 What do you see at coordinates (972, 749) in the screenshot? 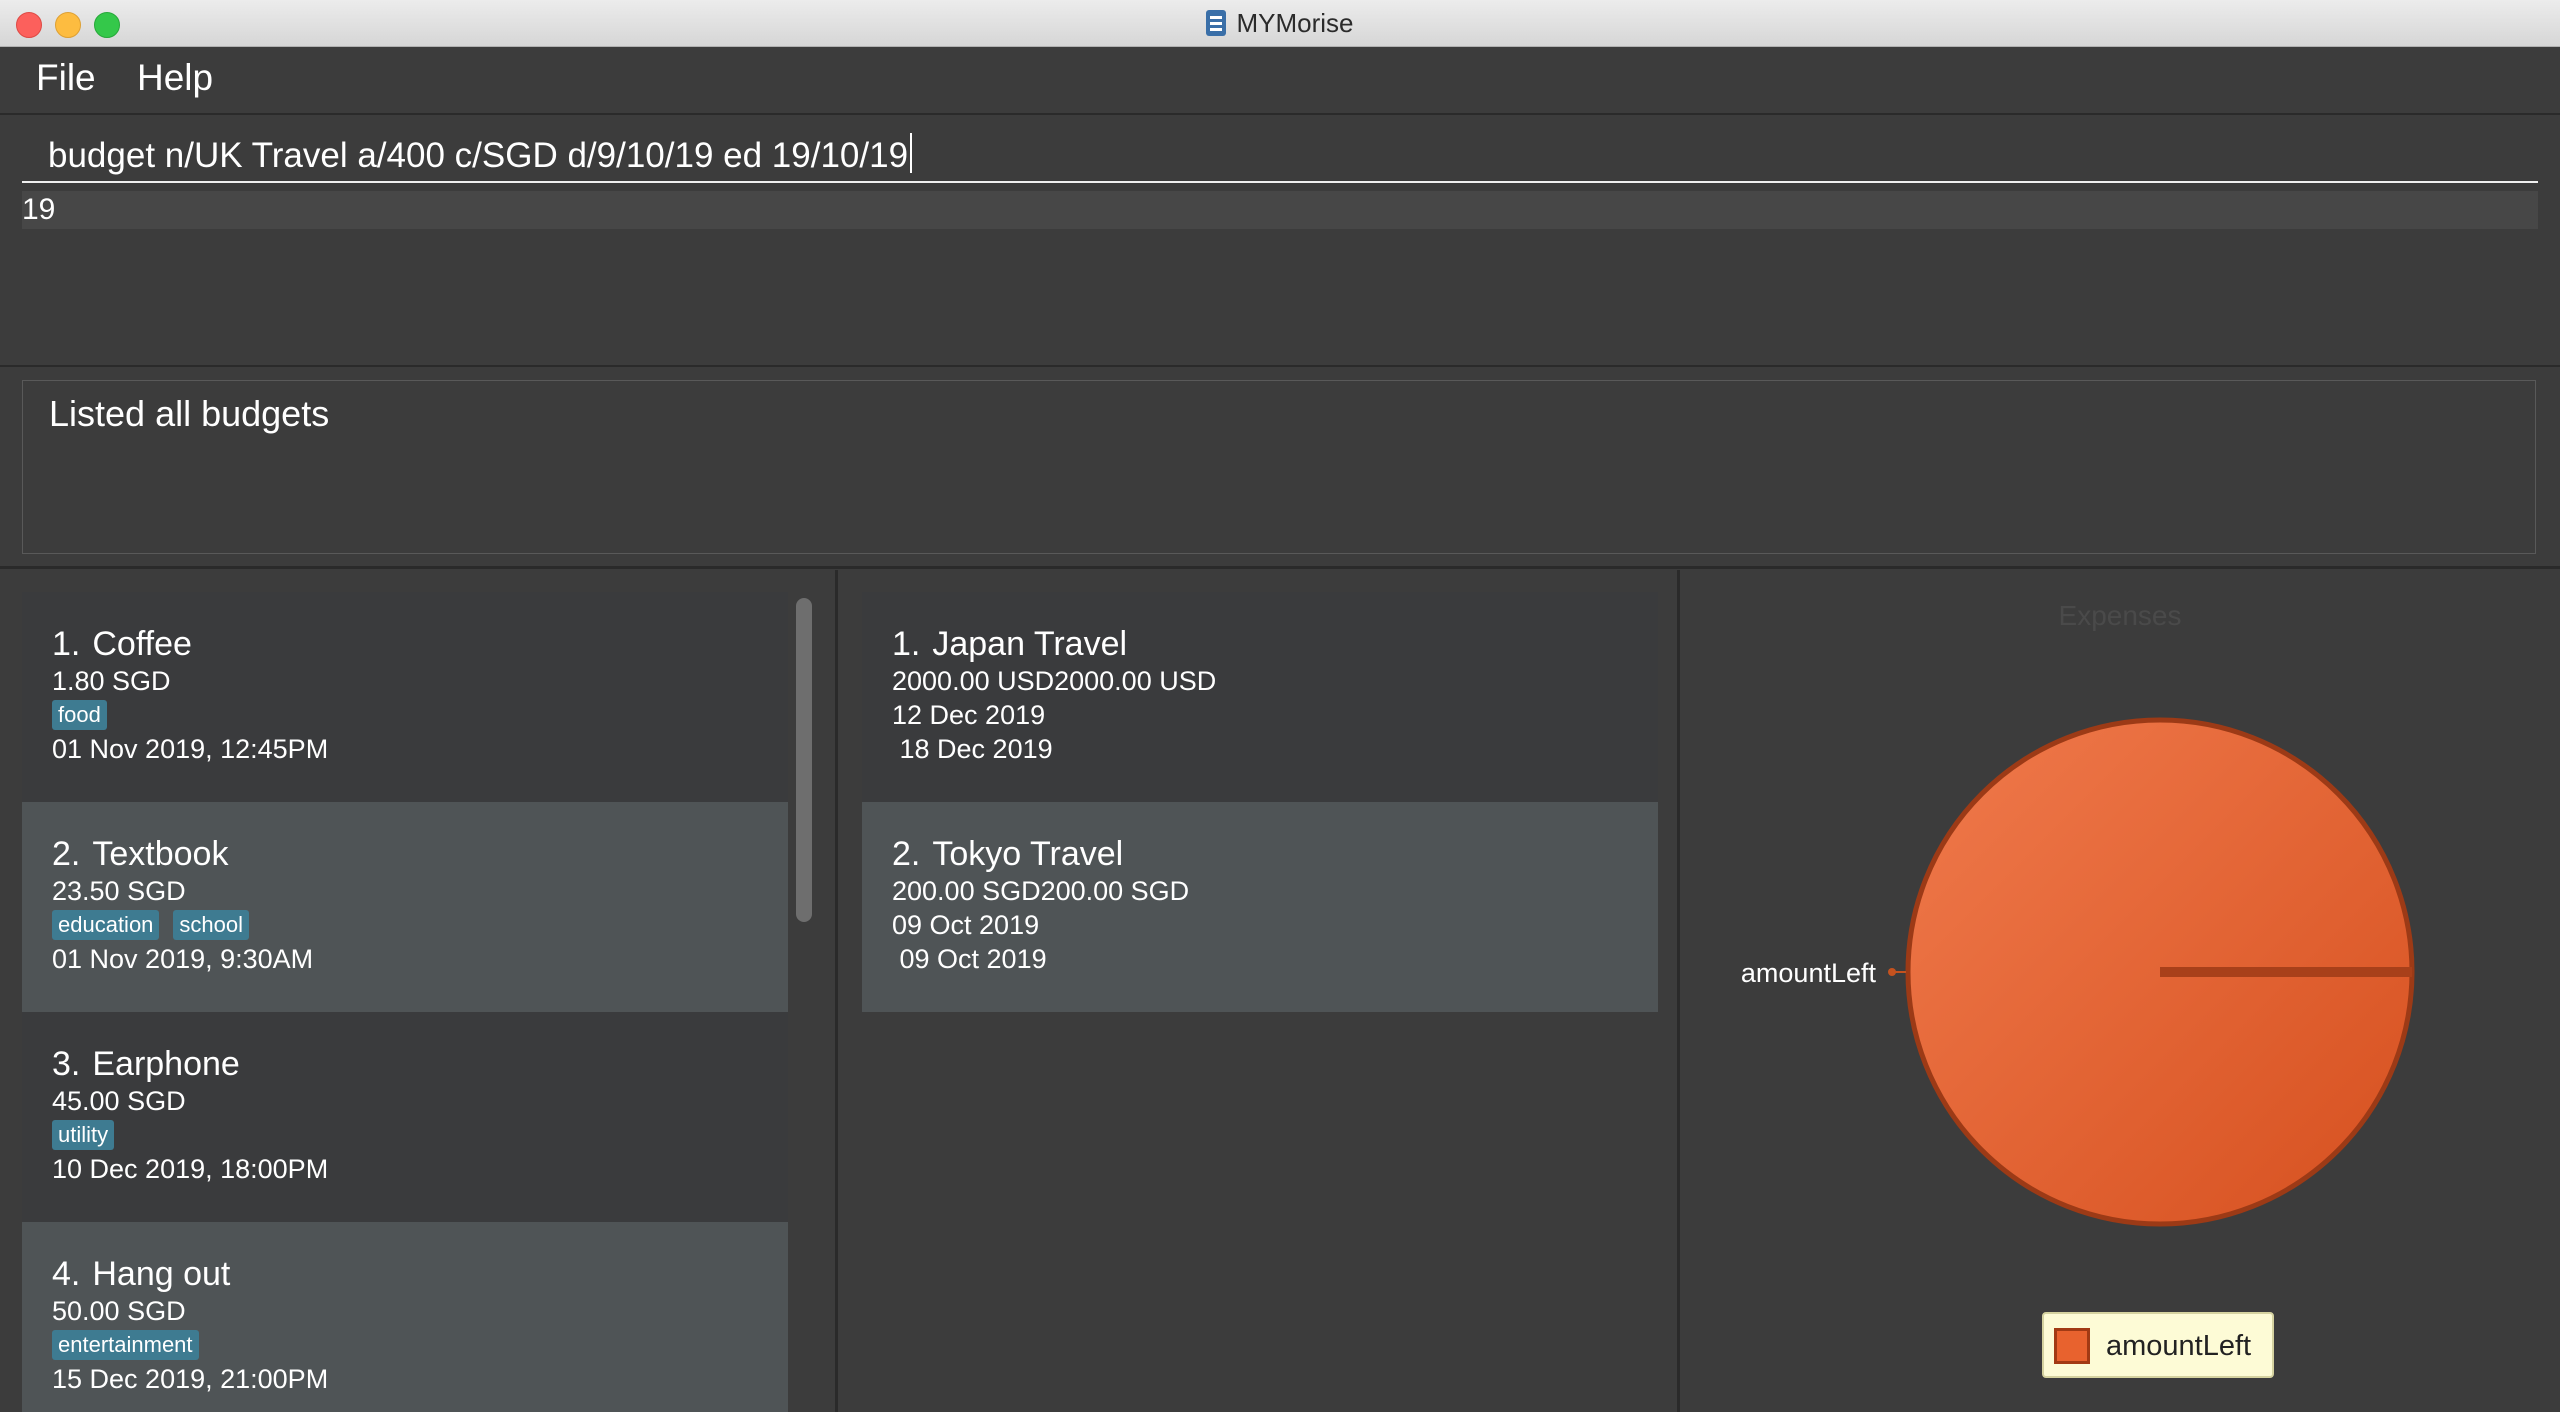
I see `budget-end-date: 18 Dec 2019` at bounding box center [972, 749].